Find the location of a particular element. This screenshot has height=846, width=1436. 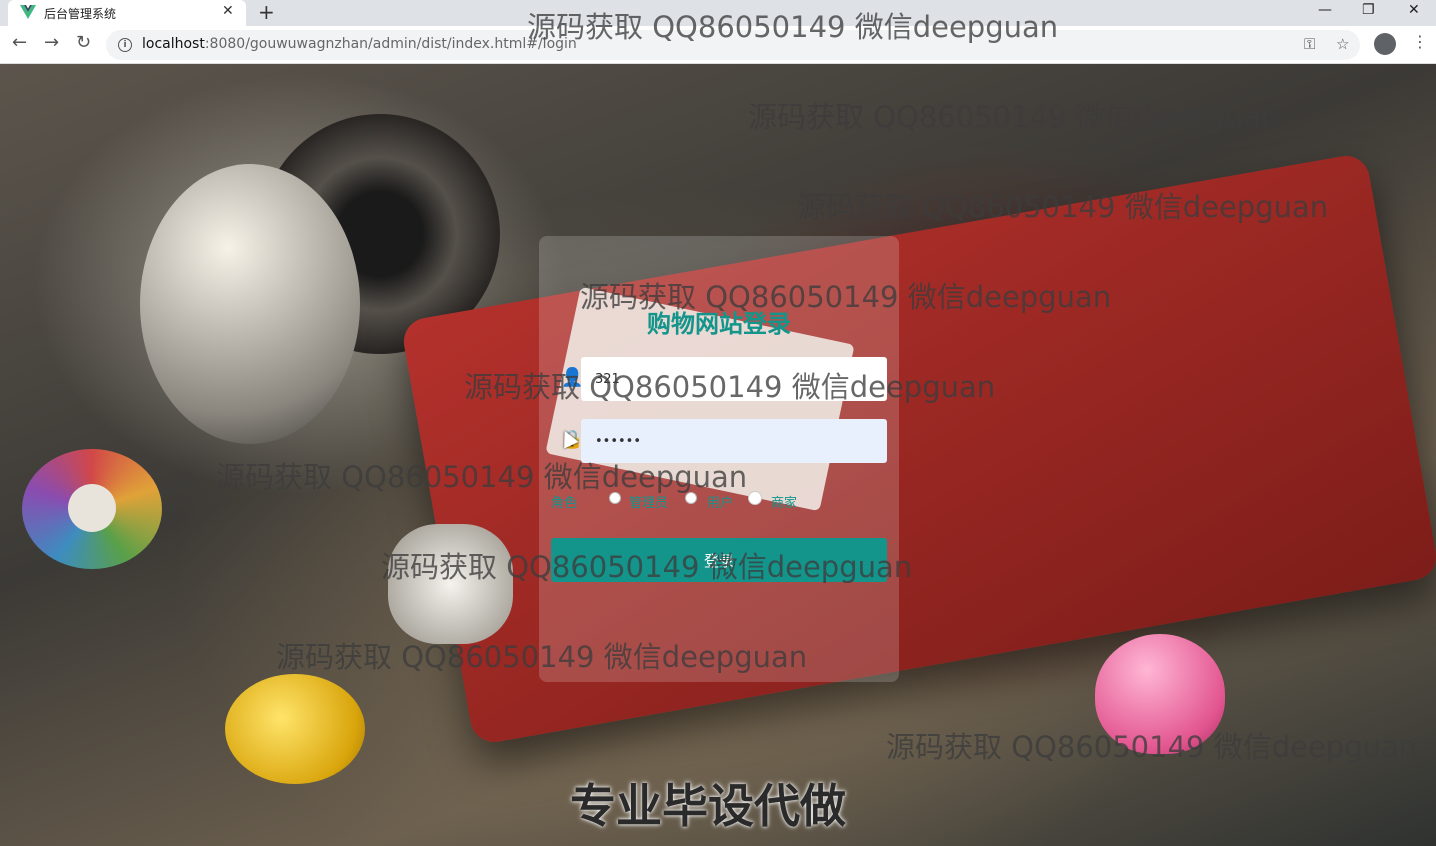

background-shell is located at coordinates (250, 304).